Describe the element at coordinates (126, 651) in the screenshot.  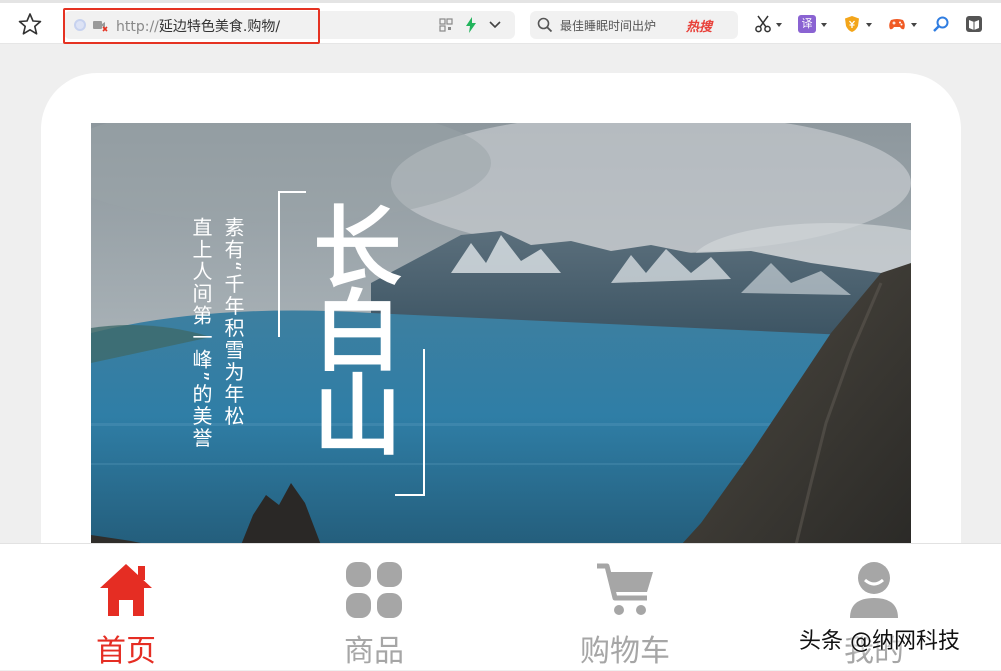
I see `tab-home-label: 首页` at that location.